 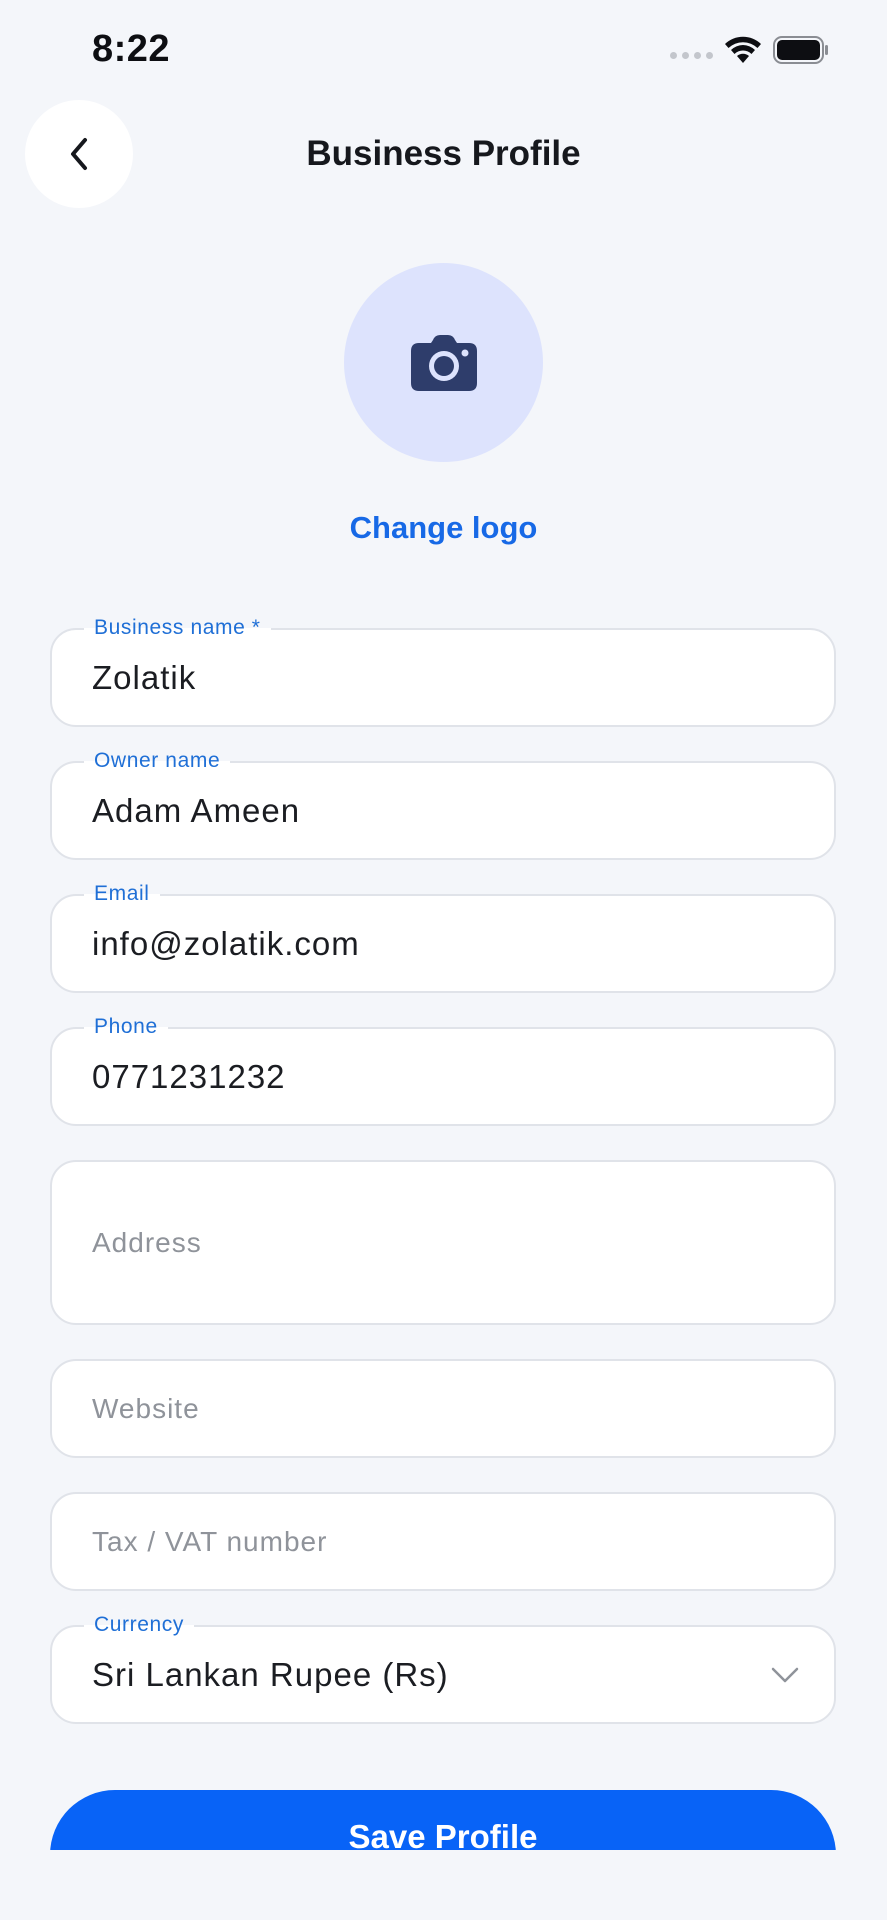 What do you see at coordinates (443, 670) in the screenshot?
I see `business-name-field: Business name * Zolatik` at bounding box center [443, 670].